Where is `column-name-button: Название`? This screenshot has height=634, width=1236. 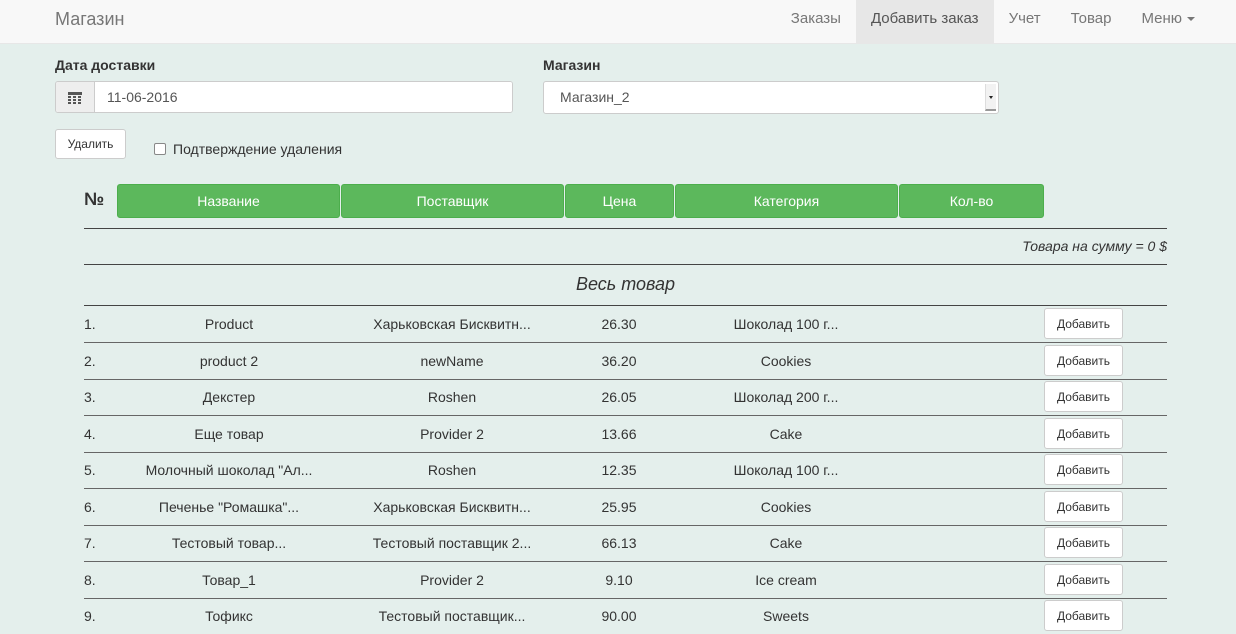 column-name-button: Название is located at coordinates (228, 201).